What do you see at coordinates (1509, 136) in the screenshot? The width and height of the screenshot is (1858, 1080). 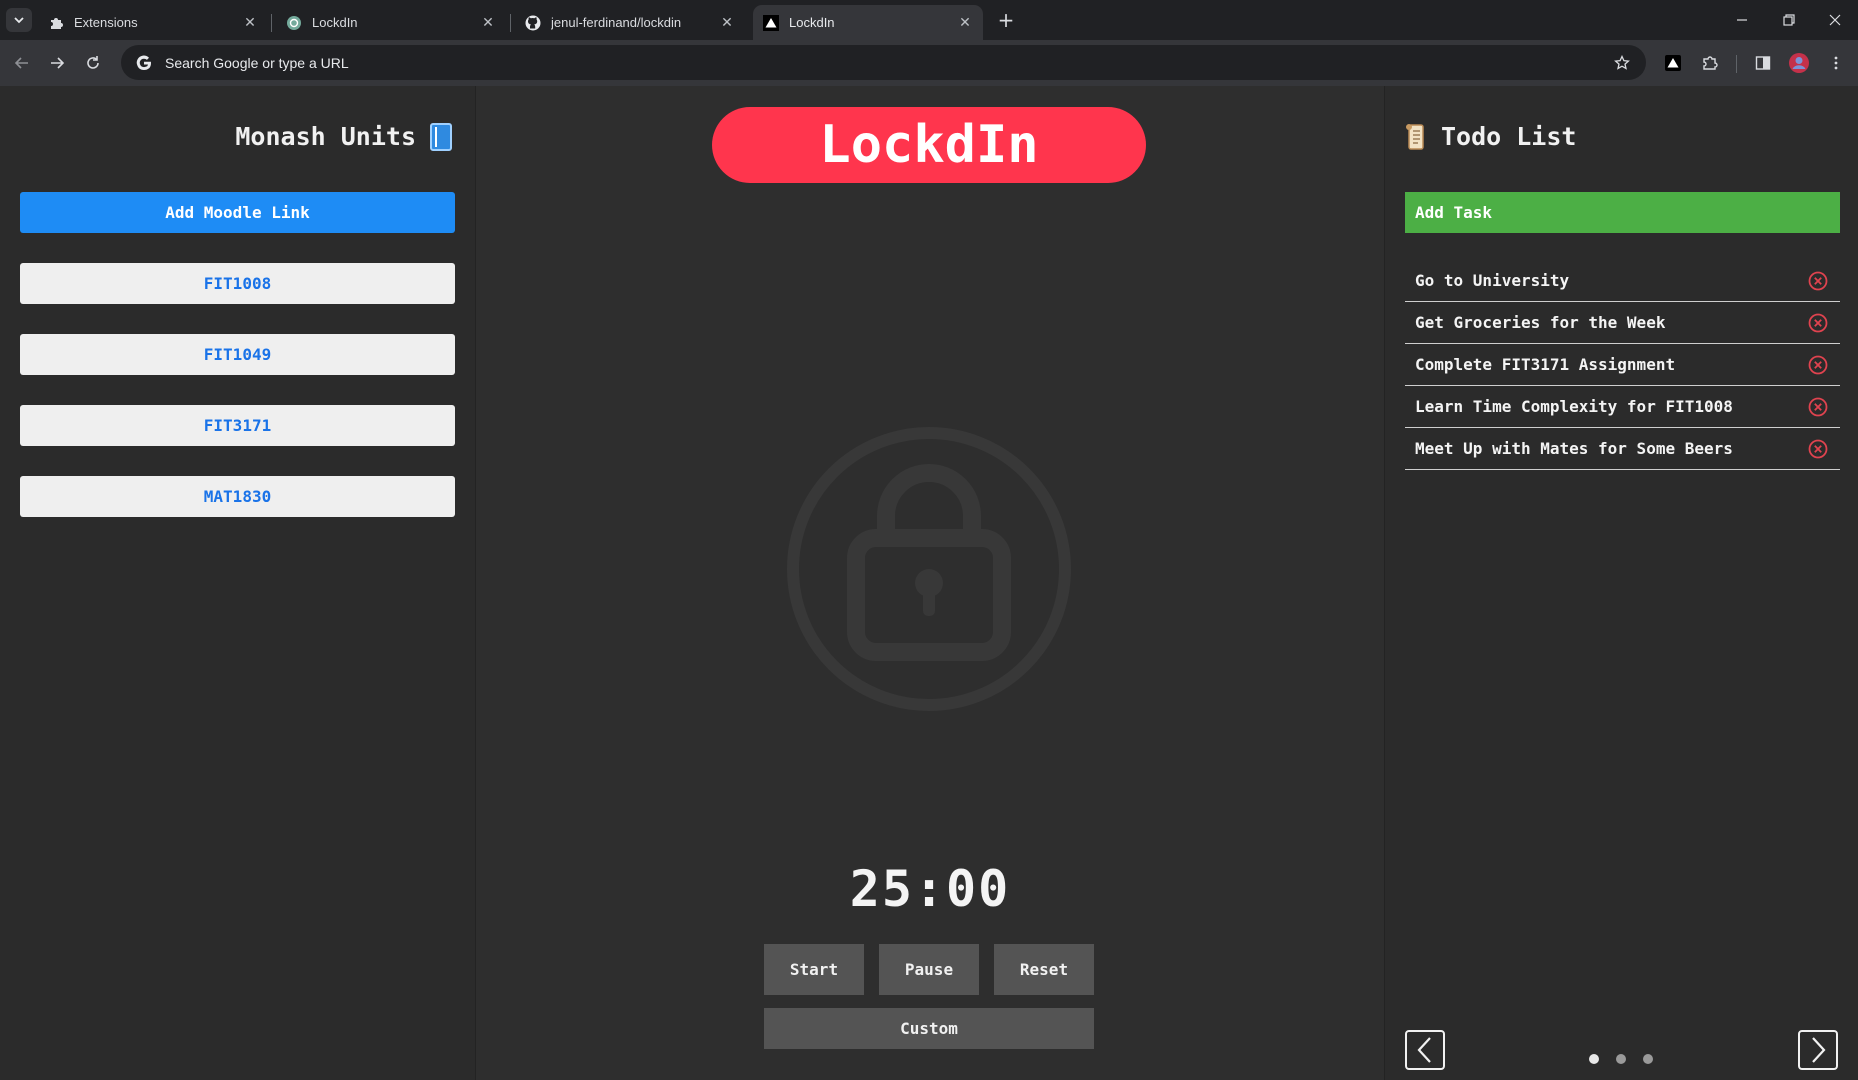 I see `todo-title: Todo List` at bounding box center [1509, 136].